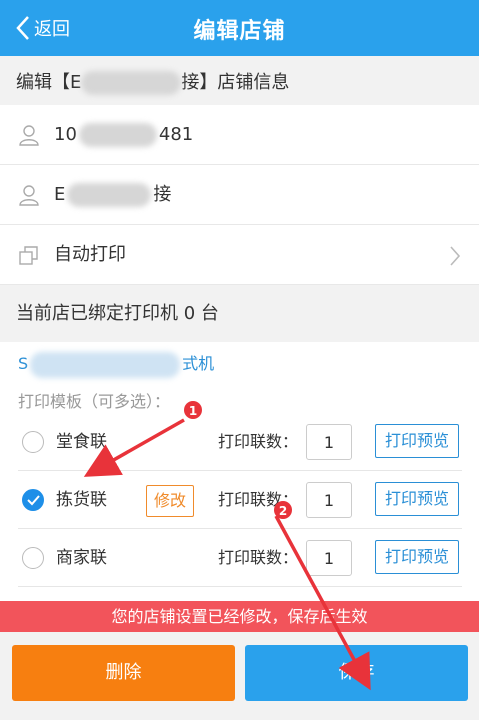  I want to click on edit-template-button: 修改, so click(170, 501).